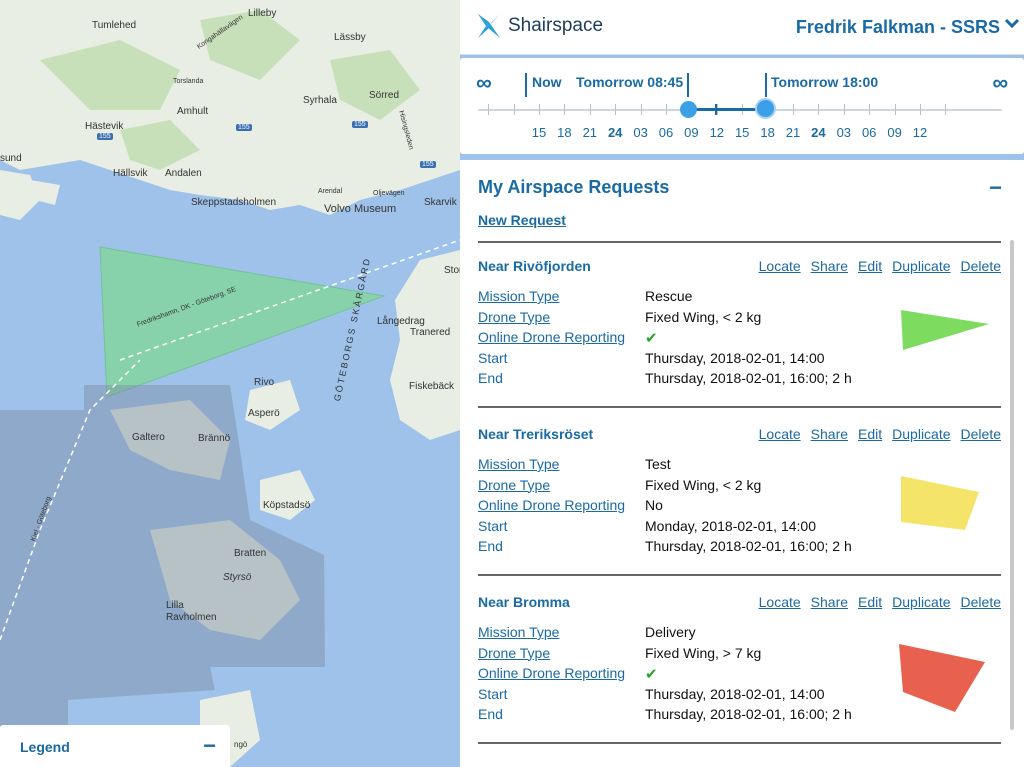 The width and height of the screenshot is (1024, 767). I want to click on map-place-label: Lilleby, so click(262, 13).